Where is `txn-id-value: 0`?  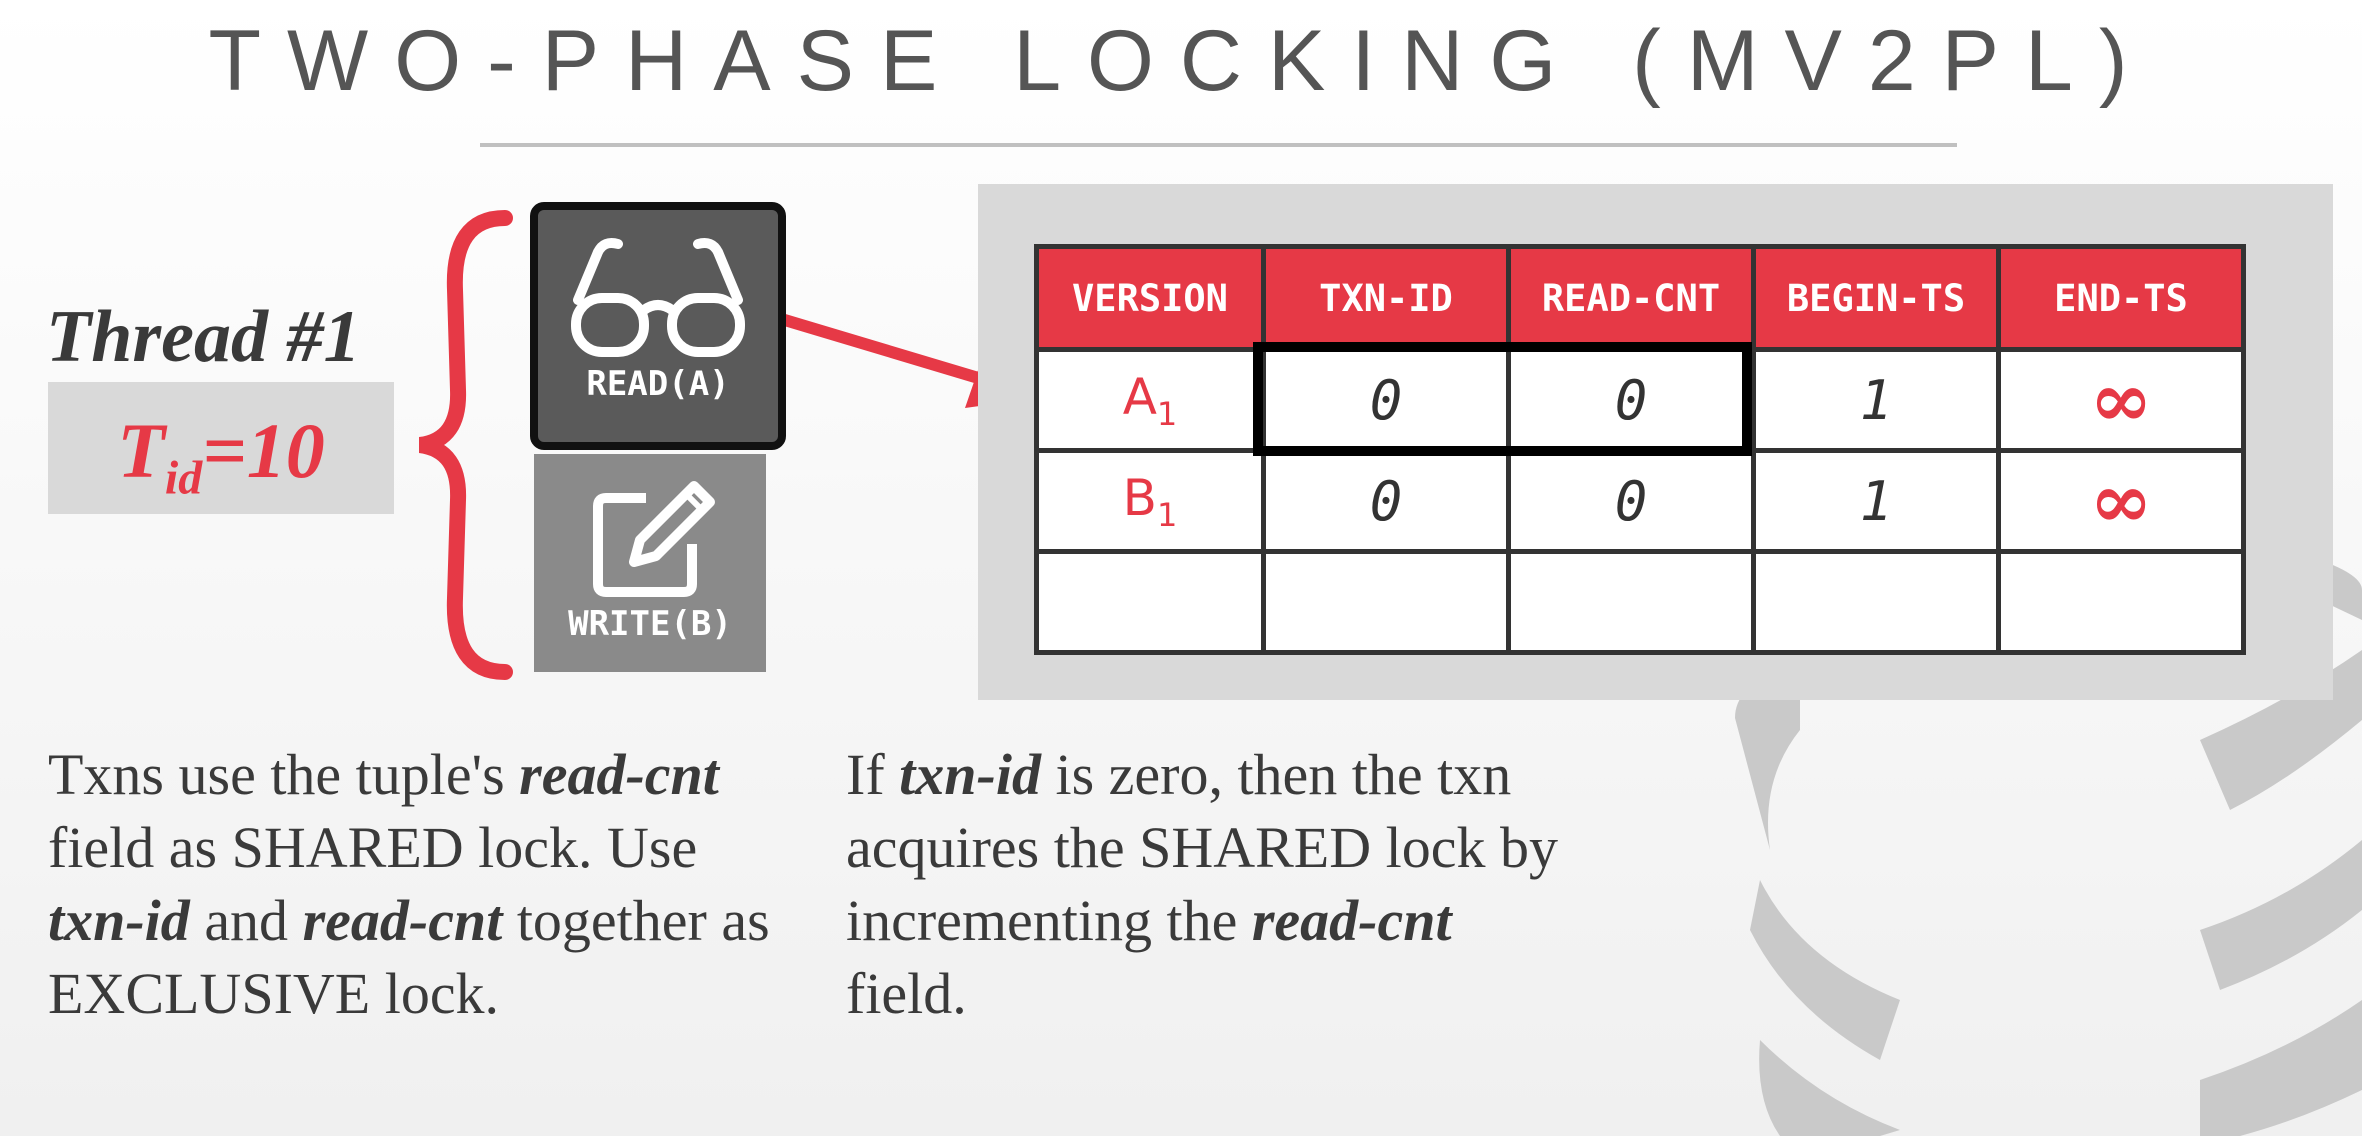
txn-id-value: 0 is located at coordinates (1386, 501).